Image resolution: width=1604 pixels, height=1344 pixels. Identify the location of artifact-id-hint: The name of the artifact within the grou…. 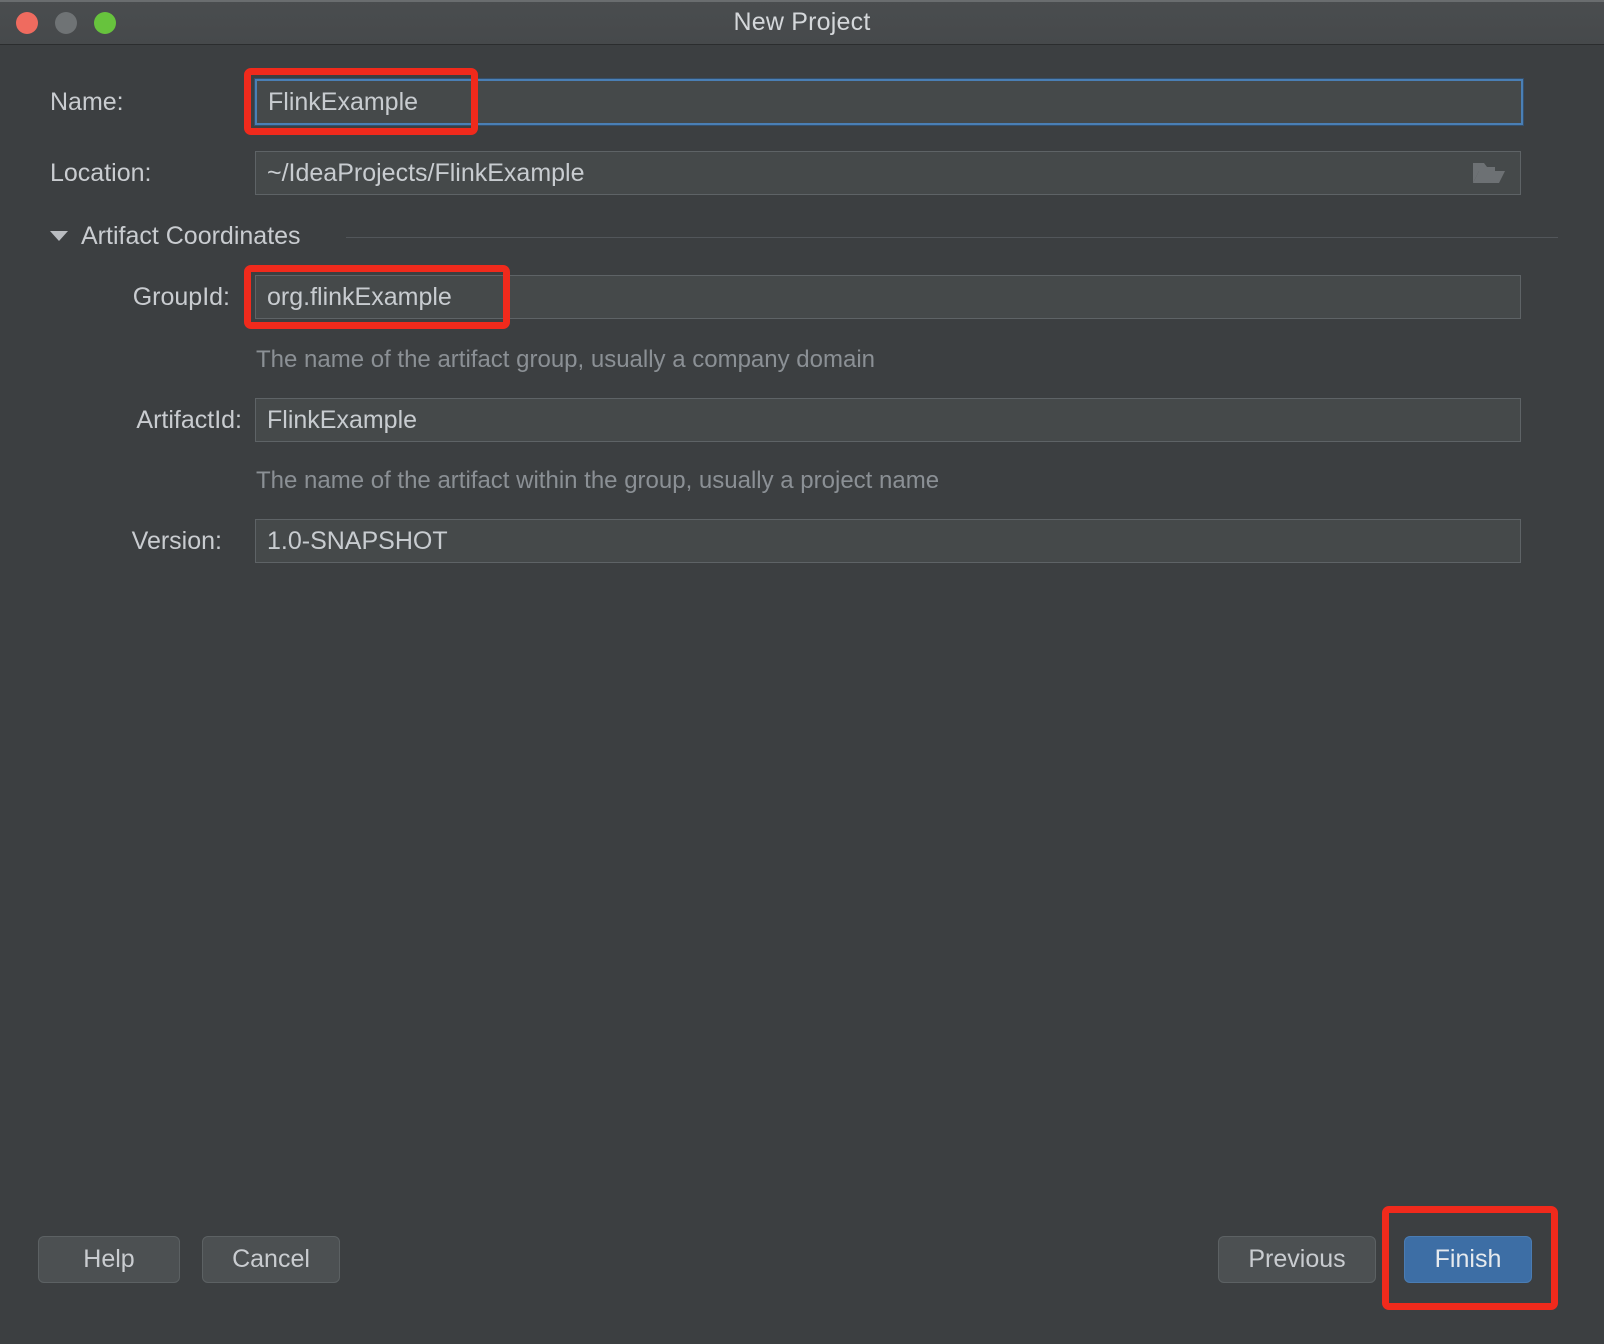
(598, 480).